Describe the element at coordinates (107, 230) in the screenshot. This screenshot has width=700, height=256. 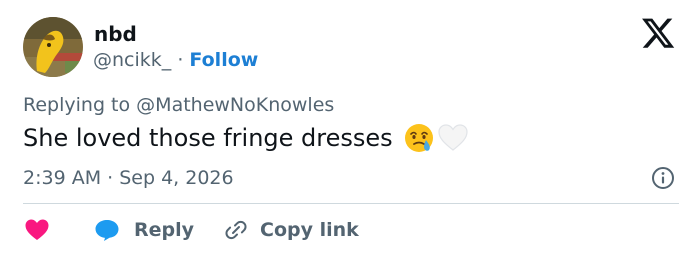
I see `speech-bubble-icon` at that location.